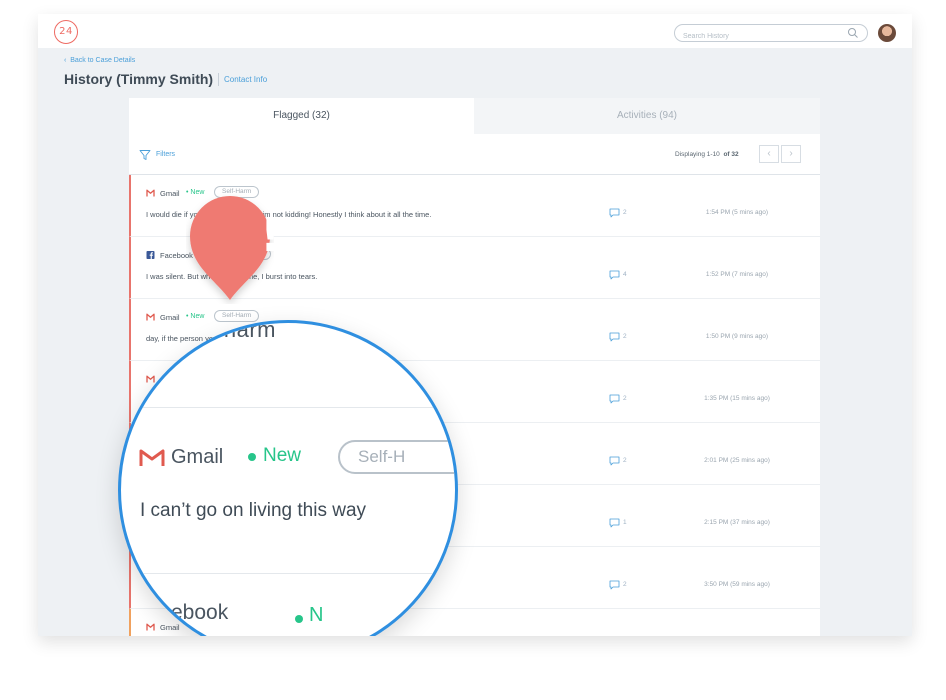 This screenshot has width=946, height=700. Describe the element at coordinates (228, 331) in the screenshot. I see `lens-tag-text: self harm` at that location.